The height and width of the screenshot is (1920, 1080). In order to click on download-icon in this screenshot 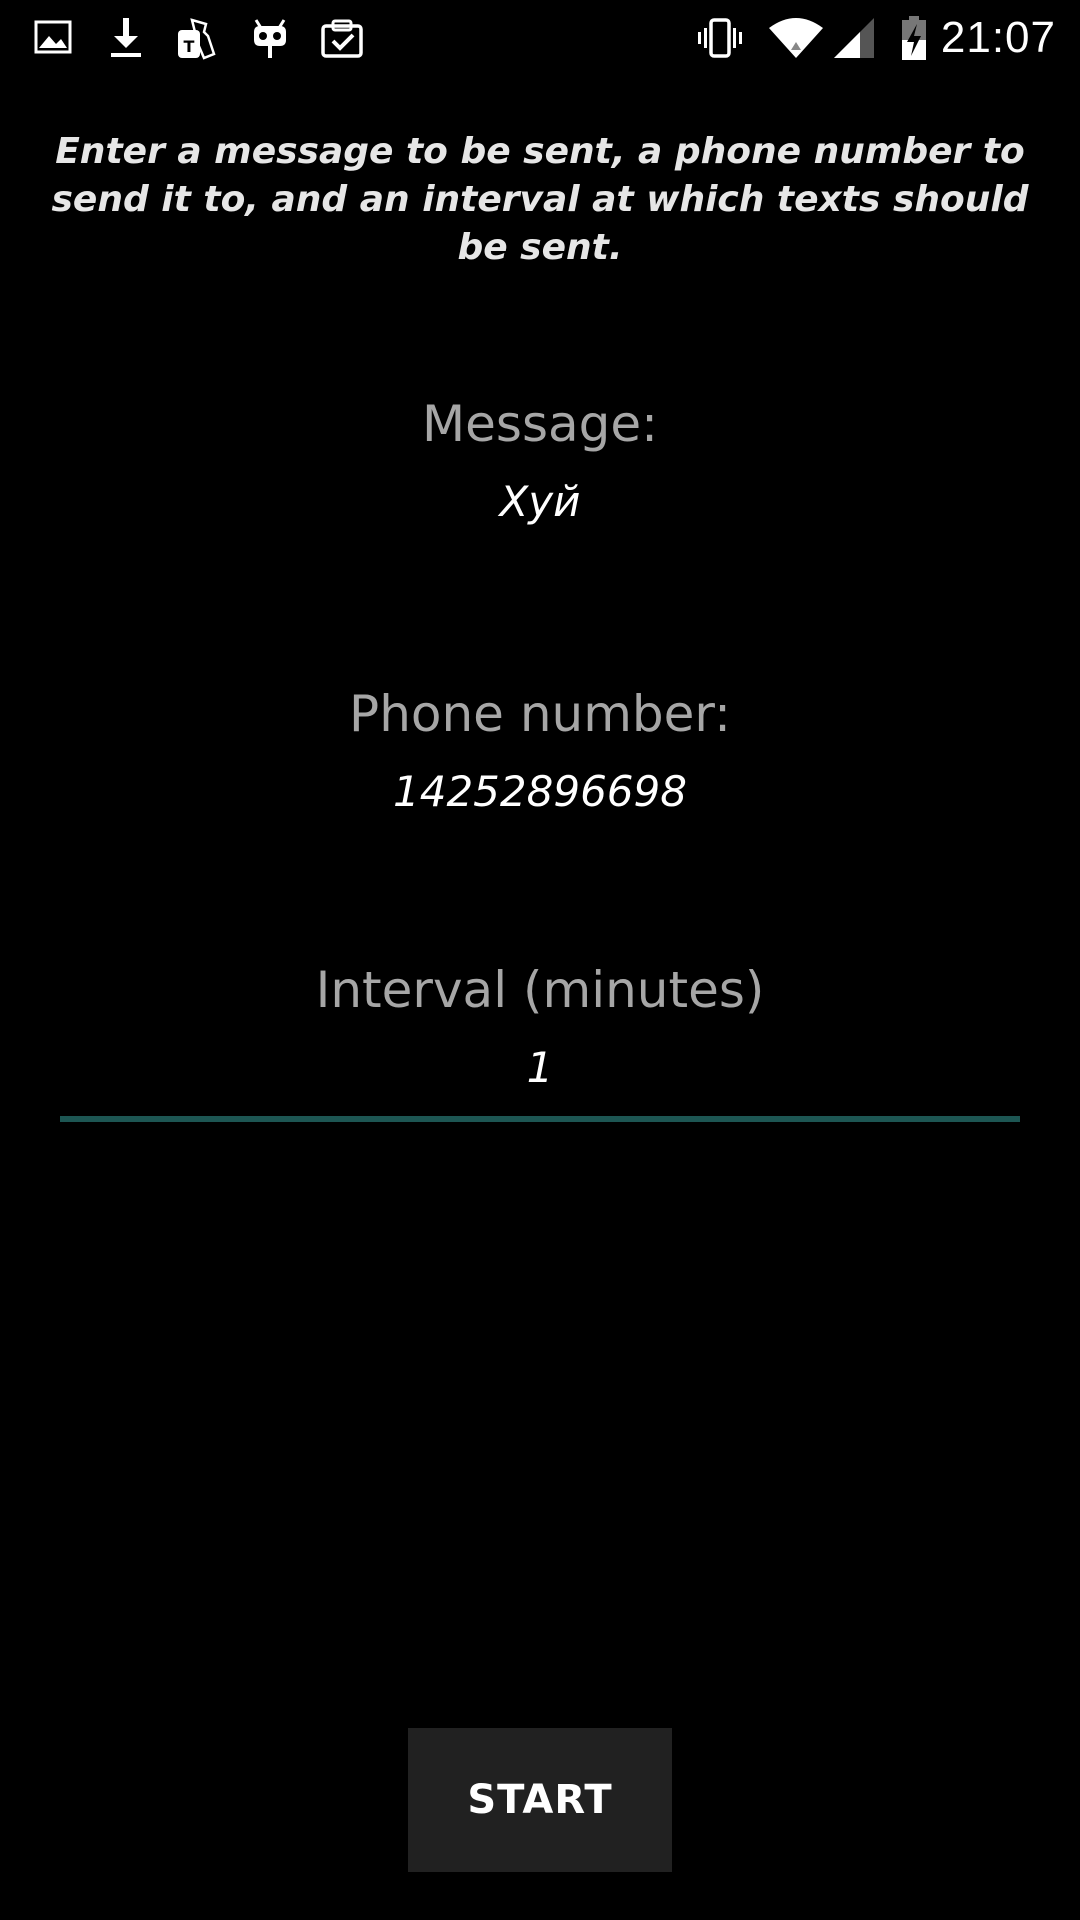, I will do `click(126, 38)`.